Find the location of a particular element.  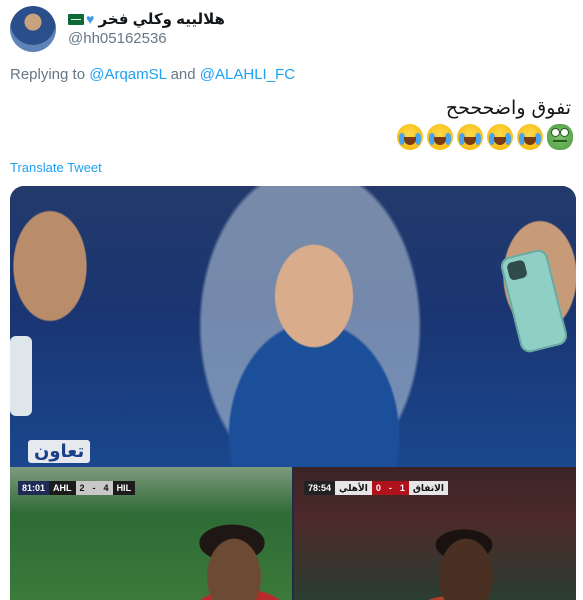

home-team-name: الأهلي is located at coordinates (353, 488).